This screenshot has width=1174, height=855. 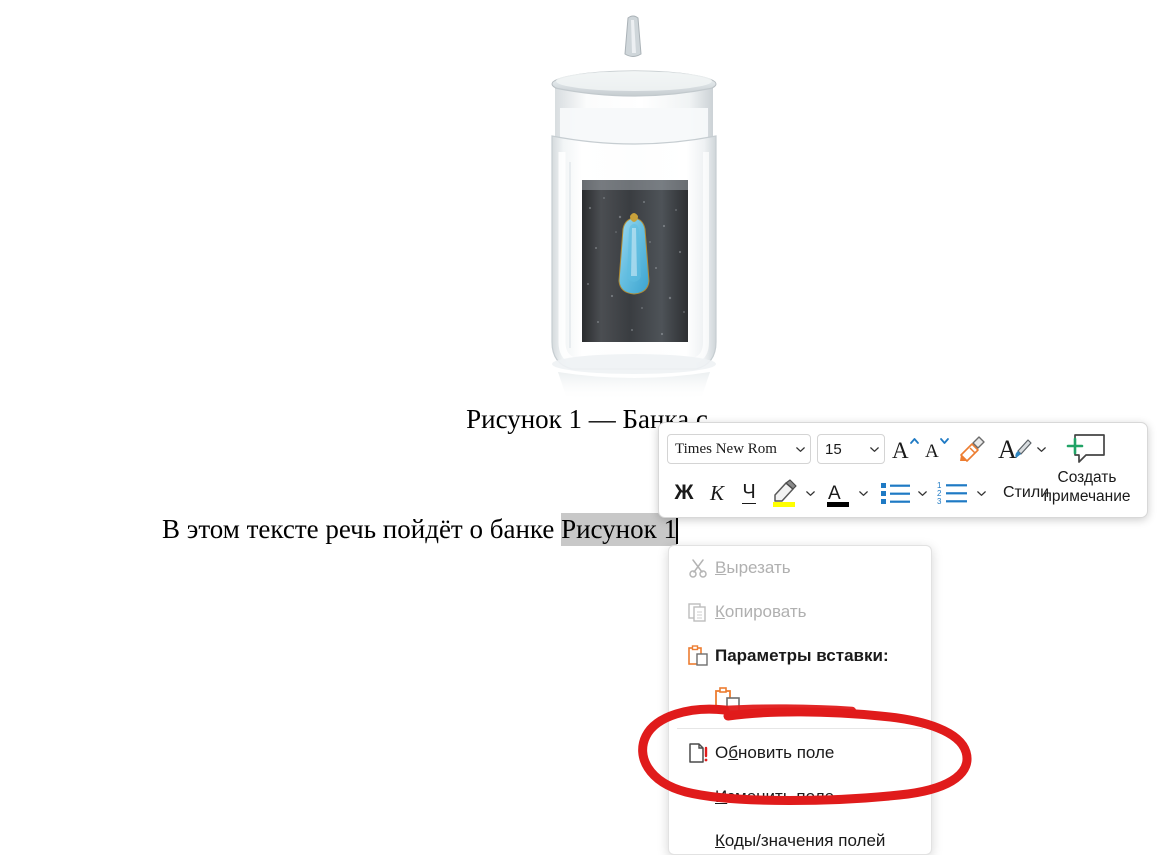 I want to click on menu-item-copy: Копировать, so click(x=800, y=612).